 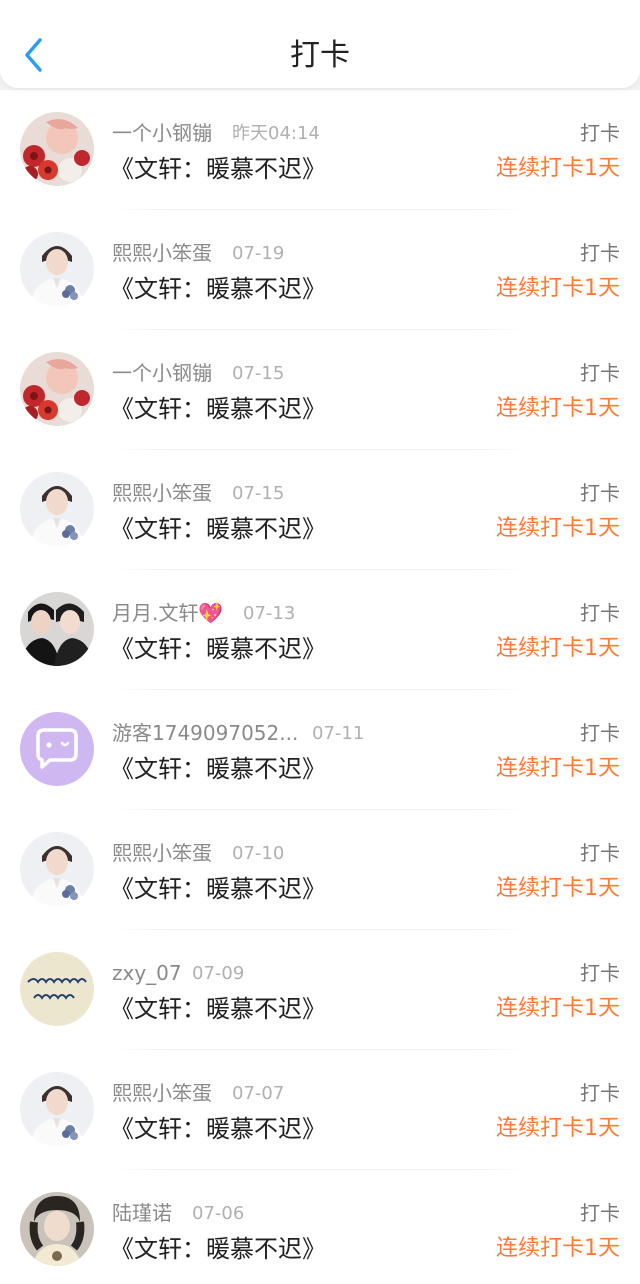 What do you see at coordinates (320, 510) in the screenshot?
I see `list-item: 熙熙小笨蛋 07-15 《文轩：暖慕不迟》 打卡 连续打卡1天` at bounding box center [320, 510].